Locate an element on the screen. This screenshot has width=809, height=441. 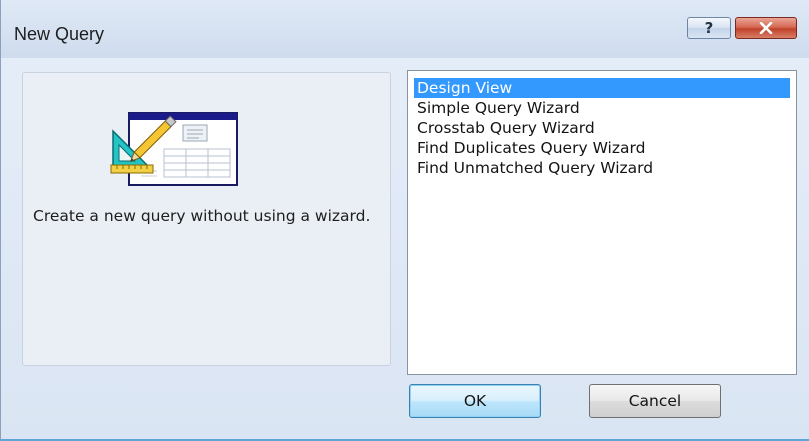
window-title: New Query is located at coordinates (59, 34).